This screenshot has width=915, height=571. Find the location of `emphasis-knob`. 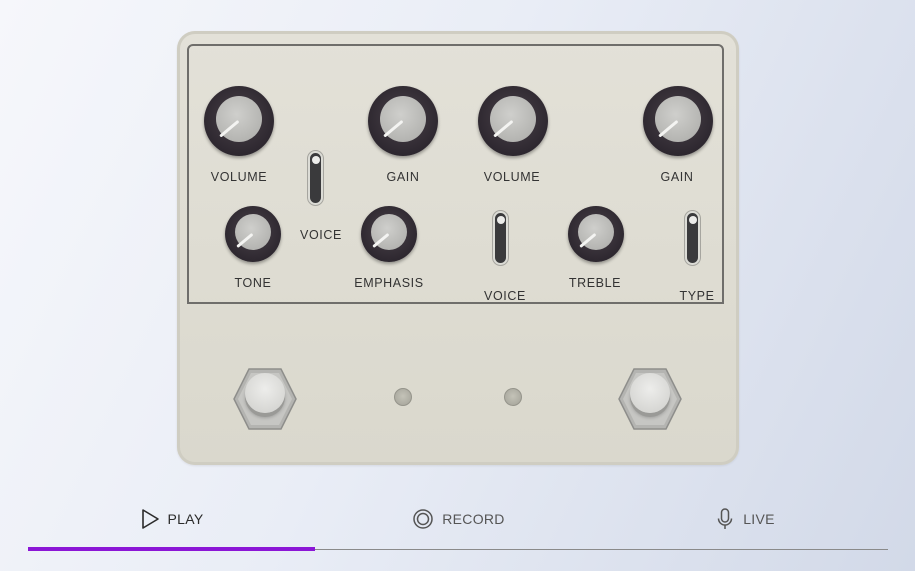

emphasis-knob is located at coordinates (389, 234).